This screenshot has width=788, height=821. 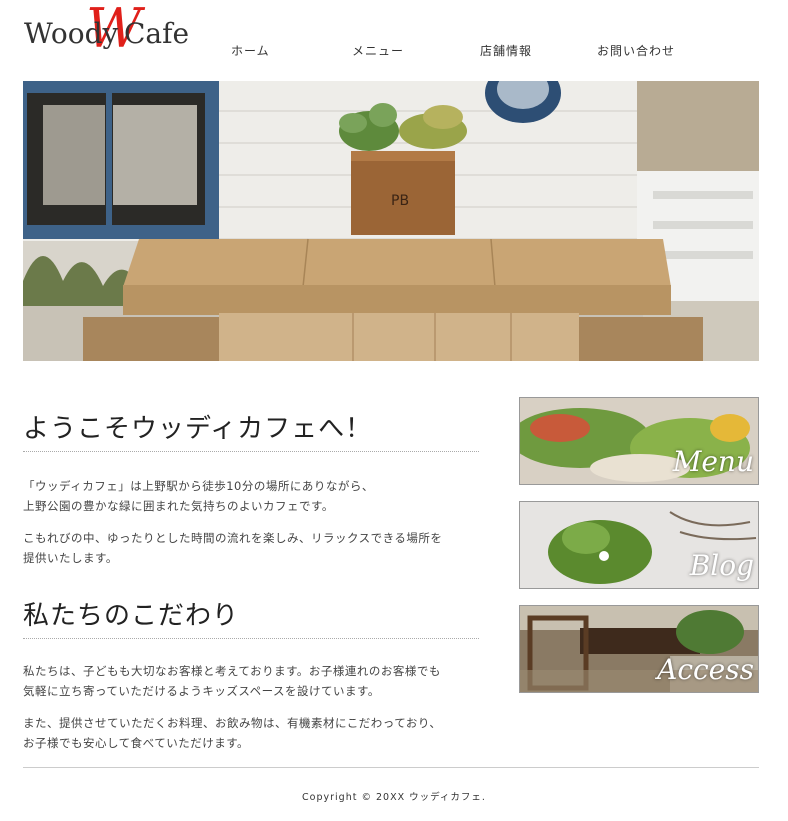 What do you see at coordinates (394, 797) in the screenshot?
I see `copyright-text: Copyright © 20XX ウッディカフェ.` at bounding box center [394, 797].